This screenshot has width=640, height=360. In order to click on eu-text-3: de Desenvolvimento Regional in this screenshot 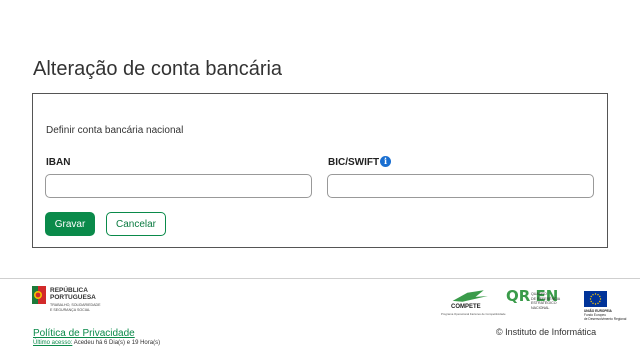, I will do `click(605, 319)`.